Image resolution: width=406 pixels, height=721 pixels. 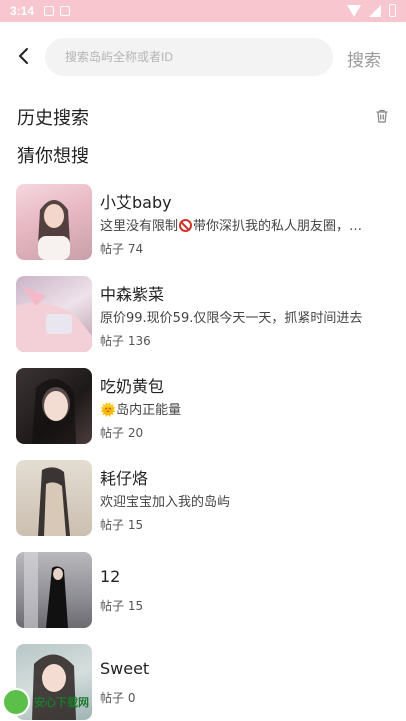 I want to click on trash-icon, so click(x=382, y=116).